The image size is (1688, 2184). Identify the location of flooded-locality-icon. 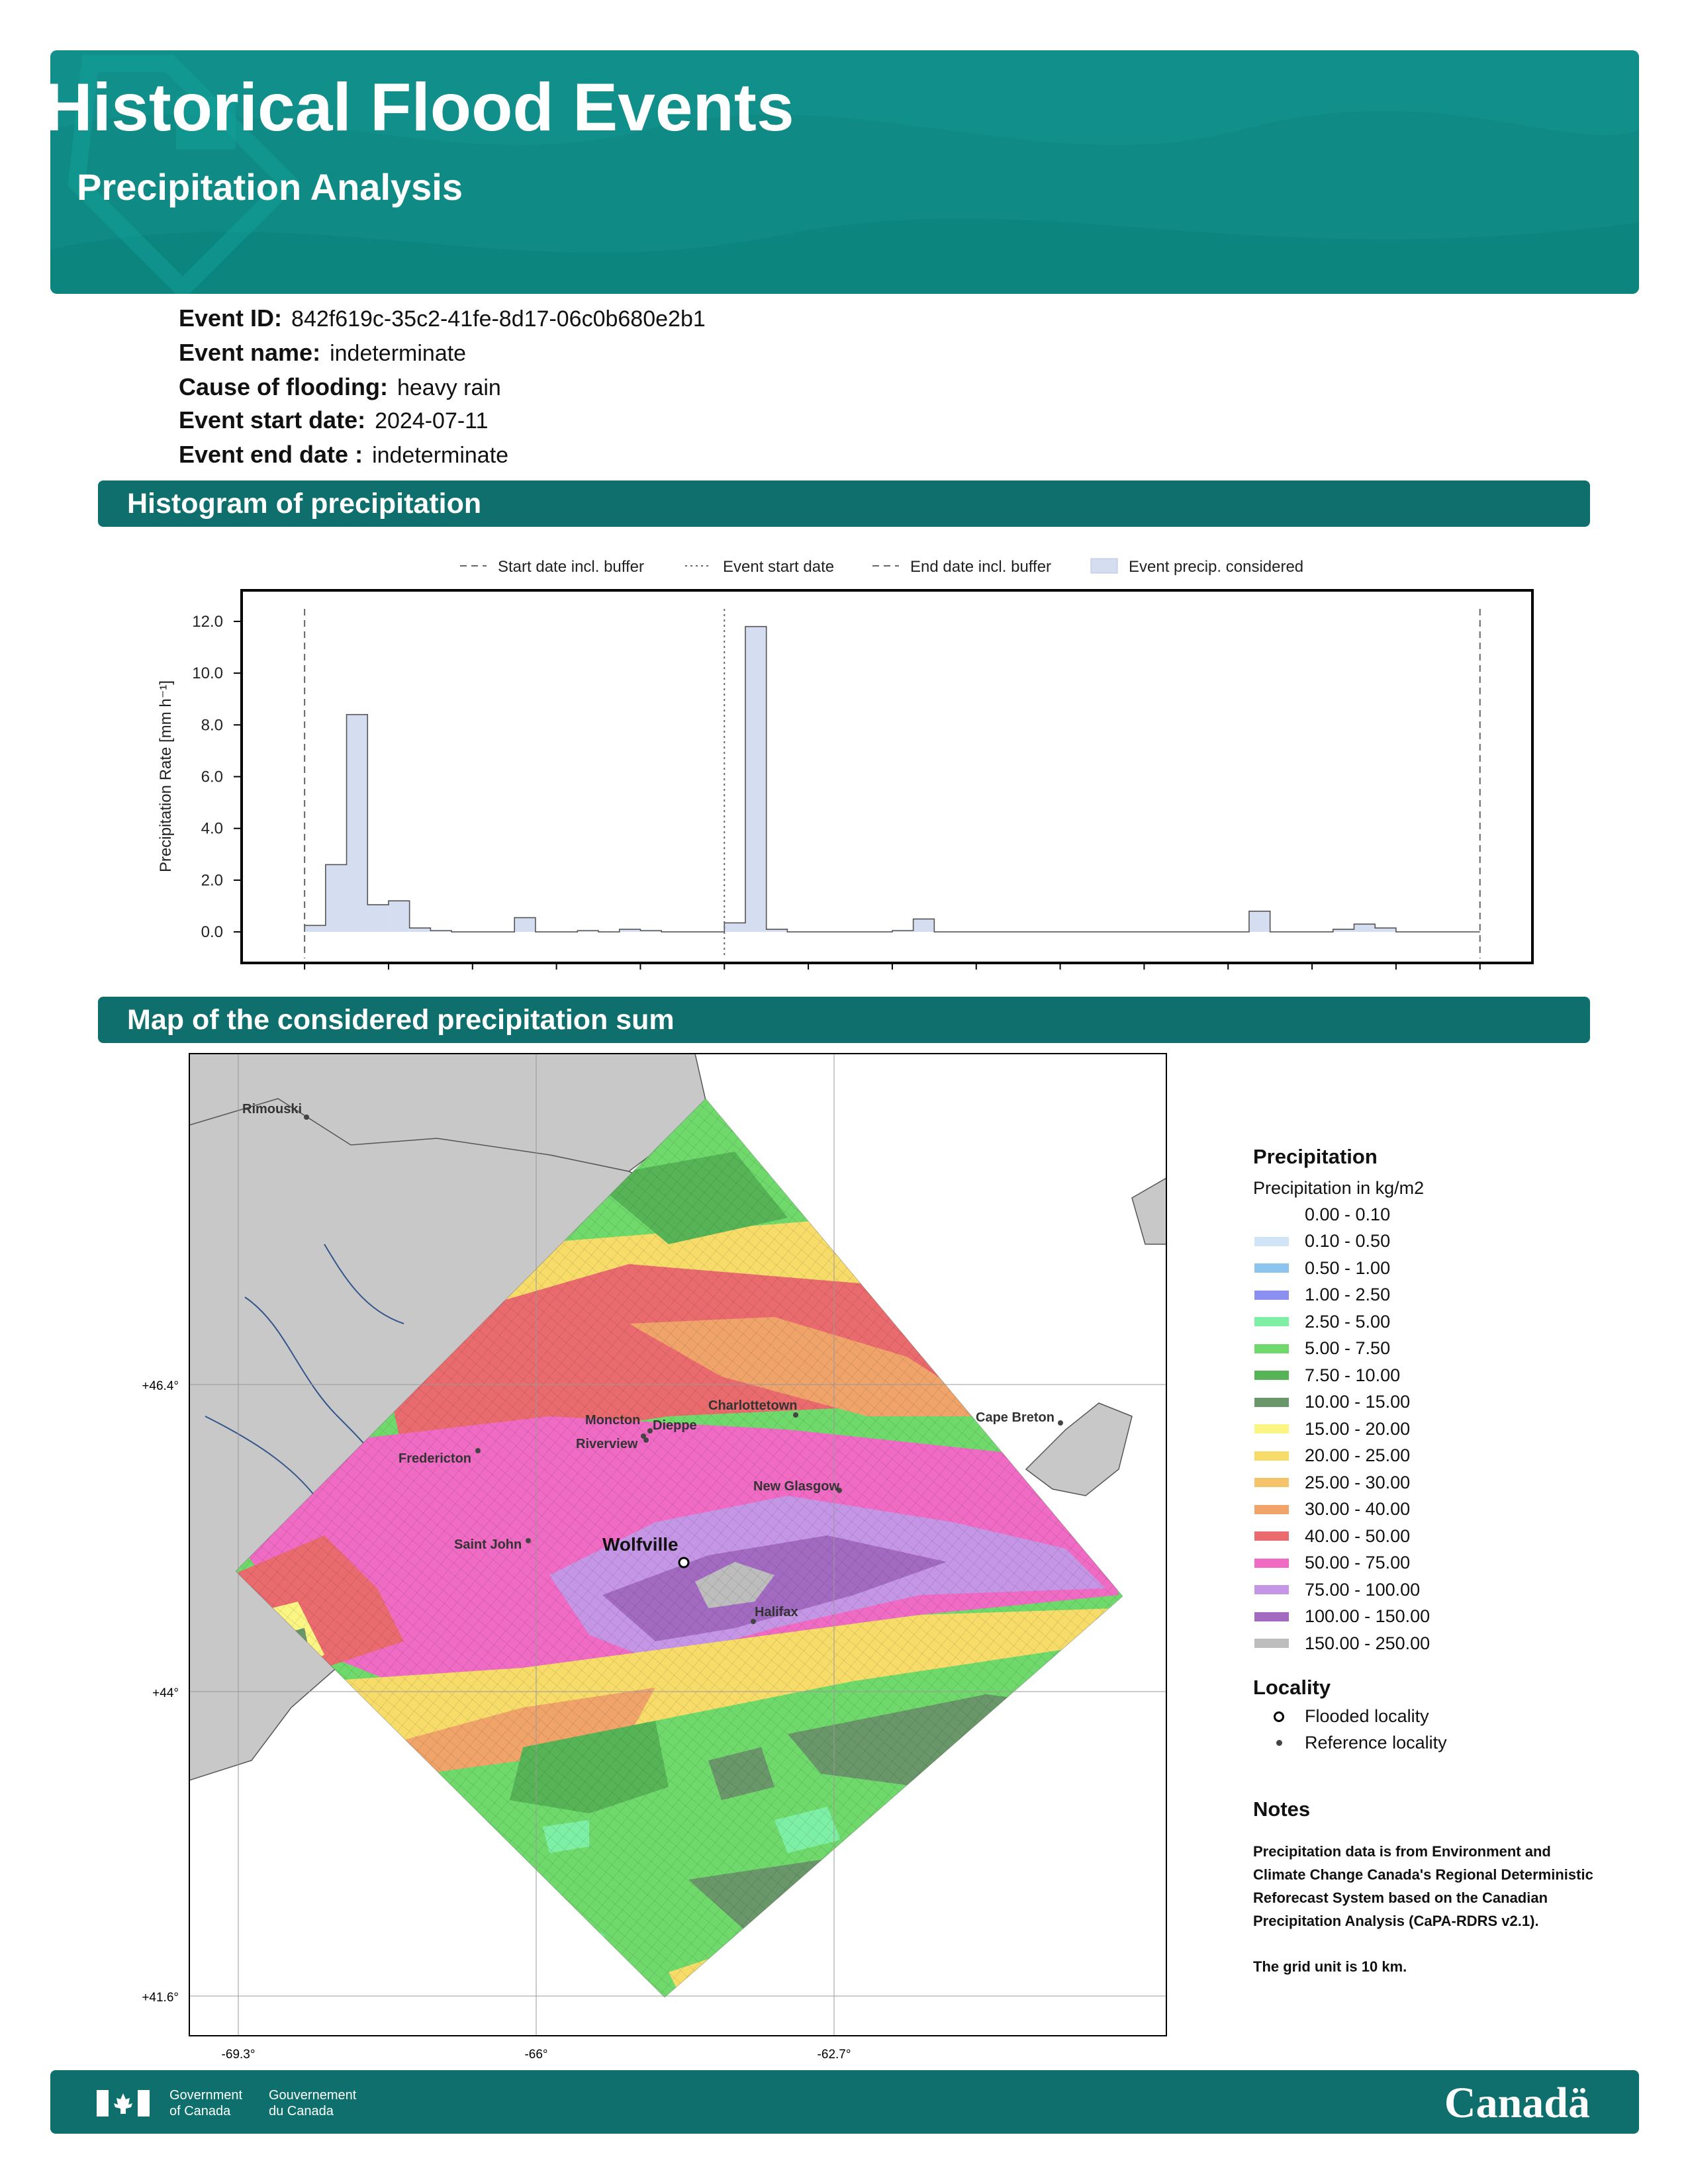
(1279, 1716).